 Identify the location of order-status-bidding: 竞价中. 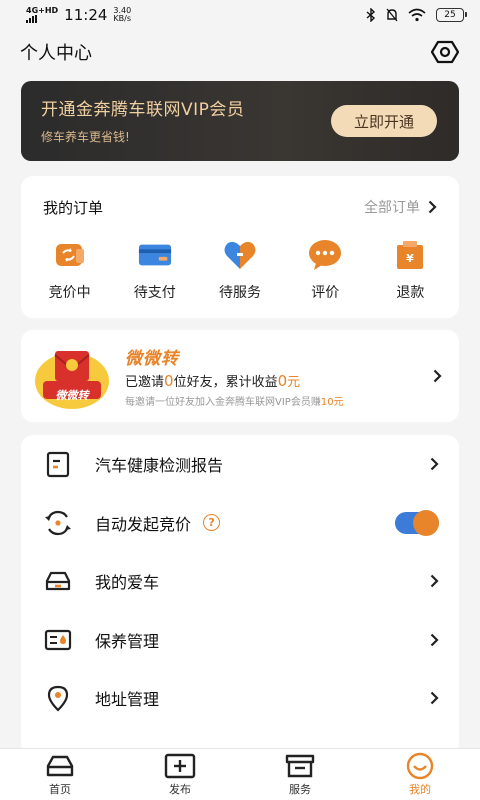
(69, 270).